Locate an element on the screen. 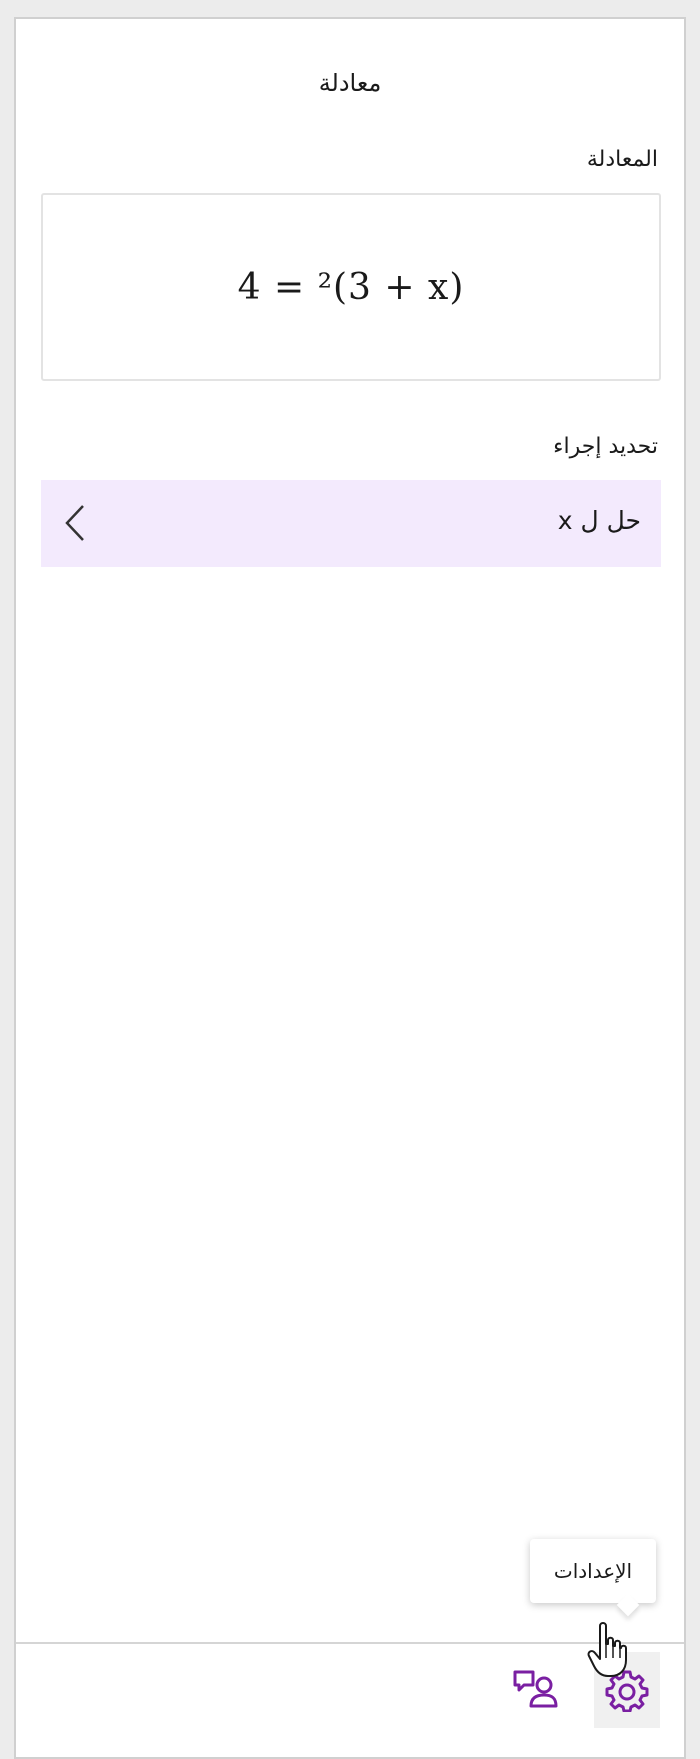 This screenshot has height=1759, width=700. select-action-label: تحديد إجراء is located at coordinates (605, 446).